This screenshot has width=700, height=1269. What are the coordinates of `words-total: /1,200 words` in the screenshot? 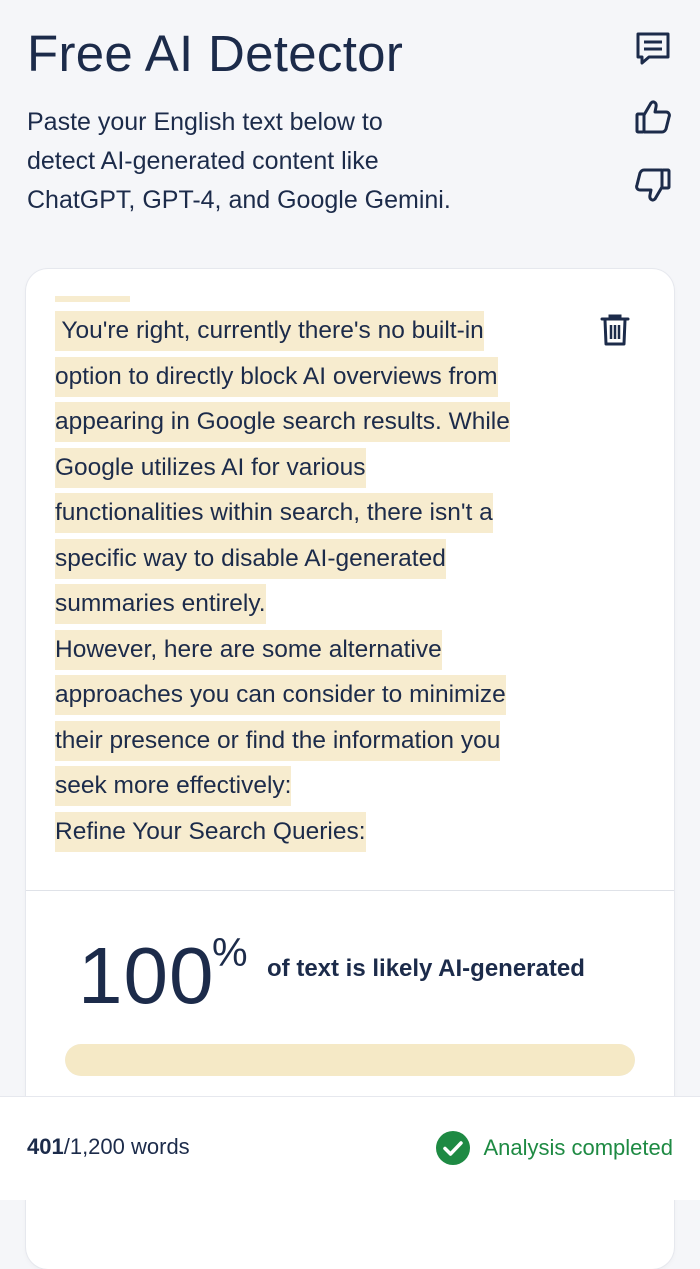 It's located at (126, 1146).